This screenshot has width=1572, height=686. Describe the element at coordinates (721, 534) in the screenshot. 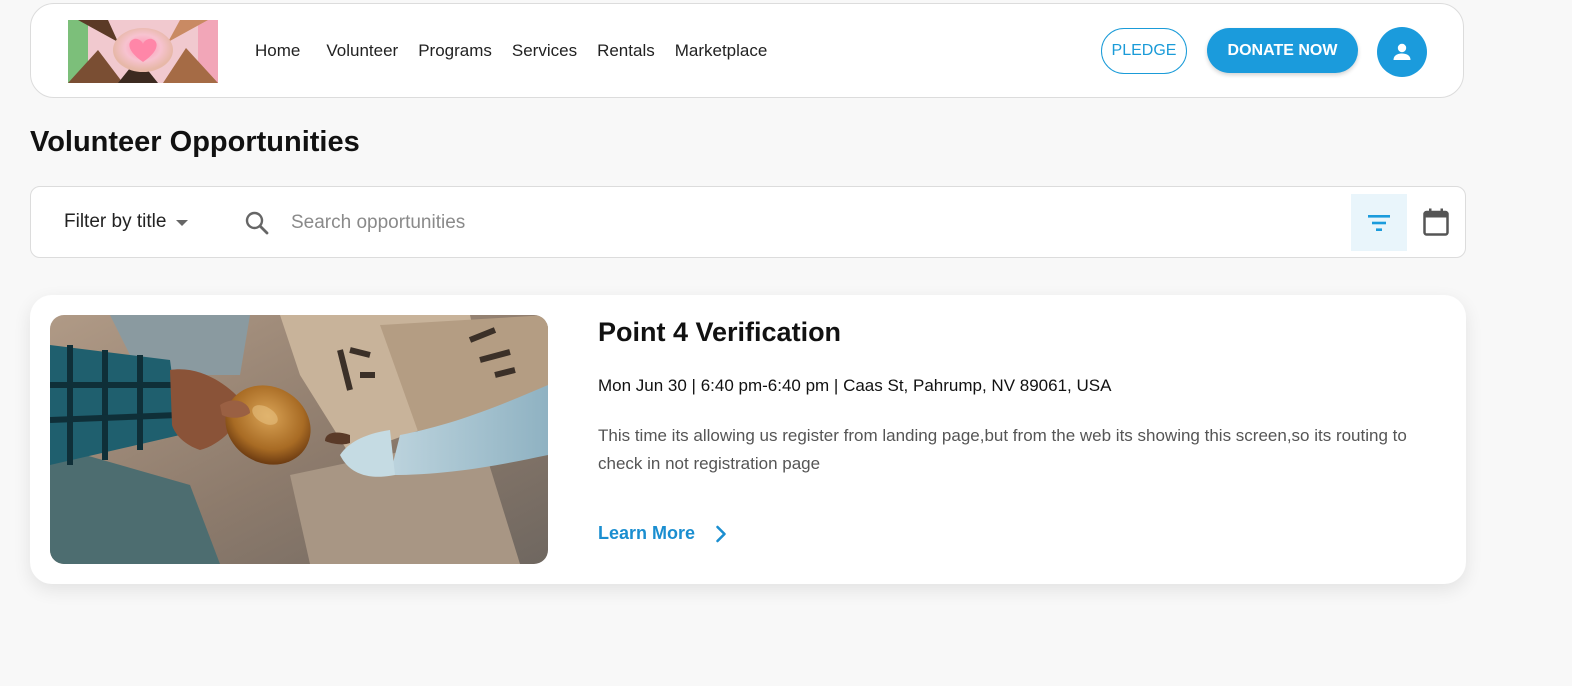

I see `chevron-right-icon` at that location.